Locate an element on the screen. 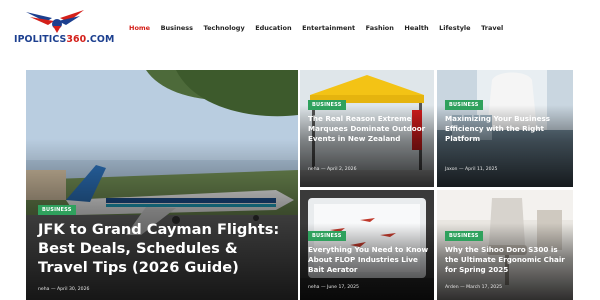 The height and width of the screenshot is (300, 600). nav-item-technology: Technology is located at coordinates (224, 28).